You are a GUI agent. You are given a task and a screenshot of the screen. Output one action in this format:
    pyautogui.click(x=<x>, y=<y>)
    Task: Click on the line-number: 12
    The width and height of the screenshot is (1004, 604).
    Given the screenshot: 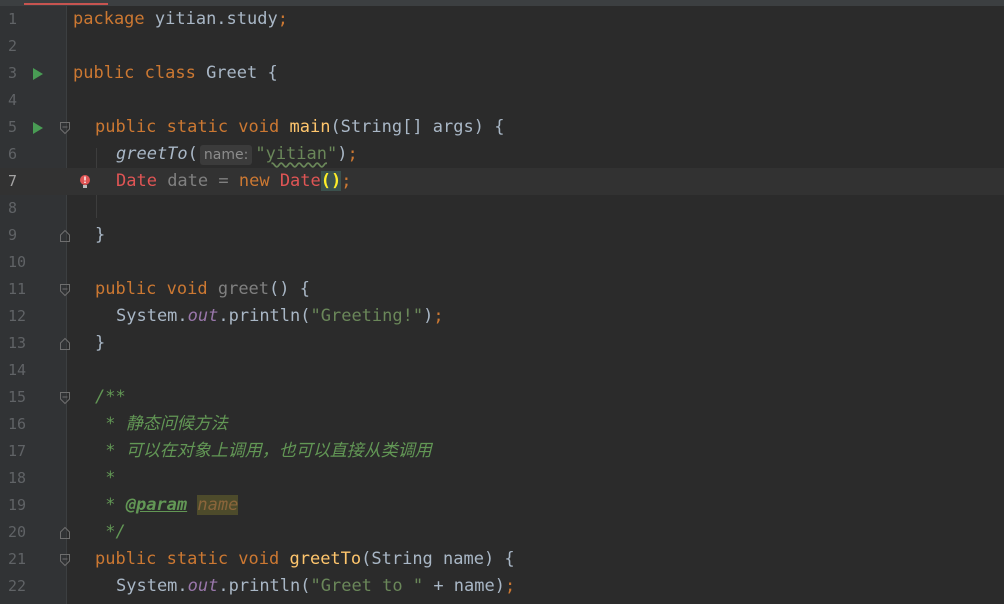 What is the action you would take?
    pyautogui.click(x=17, y=316)
    